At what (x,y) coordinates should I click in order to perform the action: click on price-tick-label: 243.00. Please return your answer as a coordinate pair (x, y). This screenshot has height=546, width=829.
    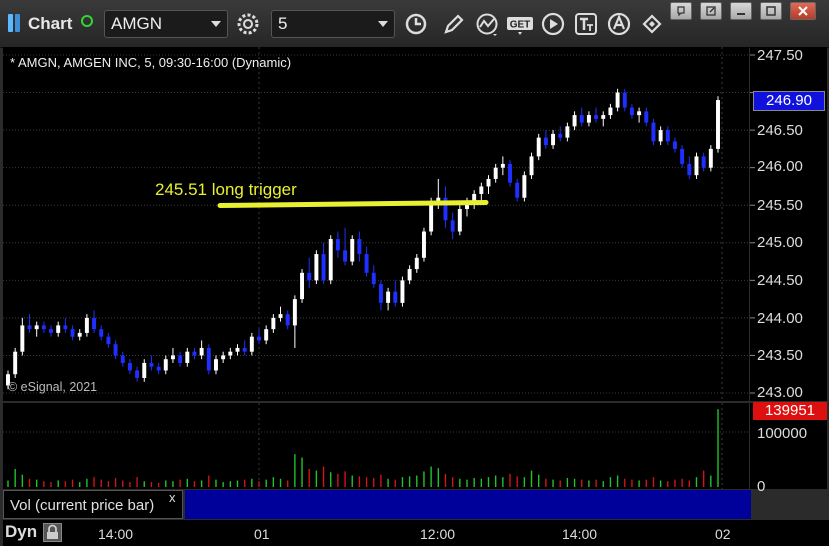
    Looking at the image, I should click on (780, 392).